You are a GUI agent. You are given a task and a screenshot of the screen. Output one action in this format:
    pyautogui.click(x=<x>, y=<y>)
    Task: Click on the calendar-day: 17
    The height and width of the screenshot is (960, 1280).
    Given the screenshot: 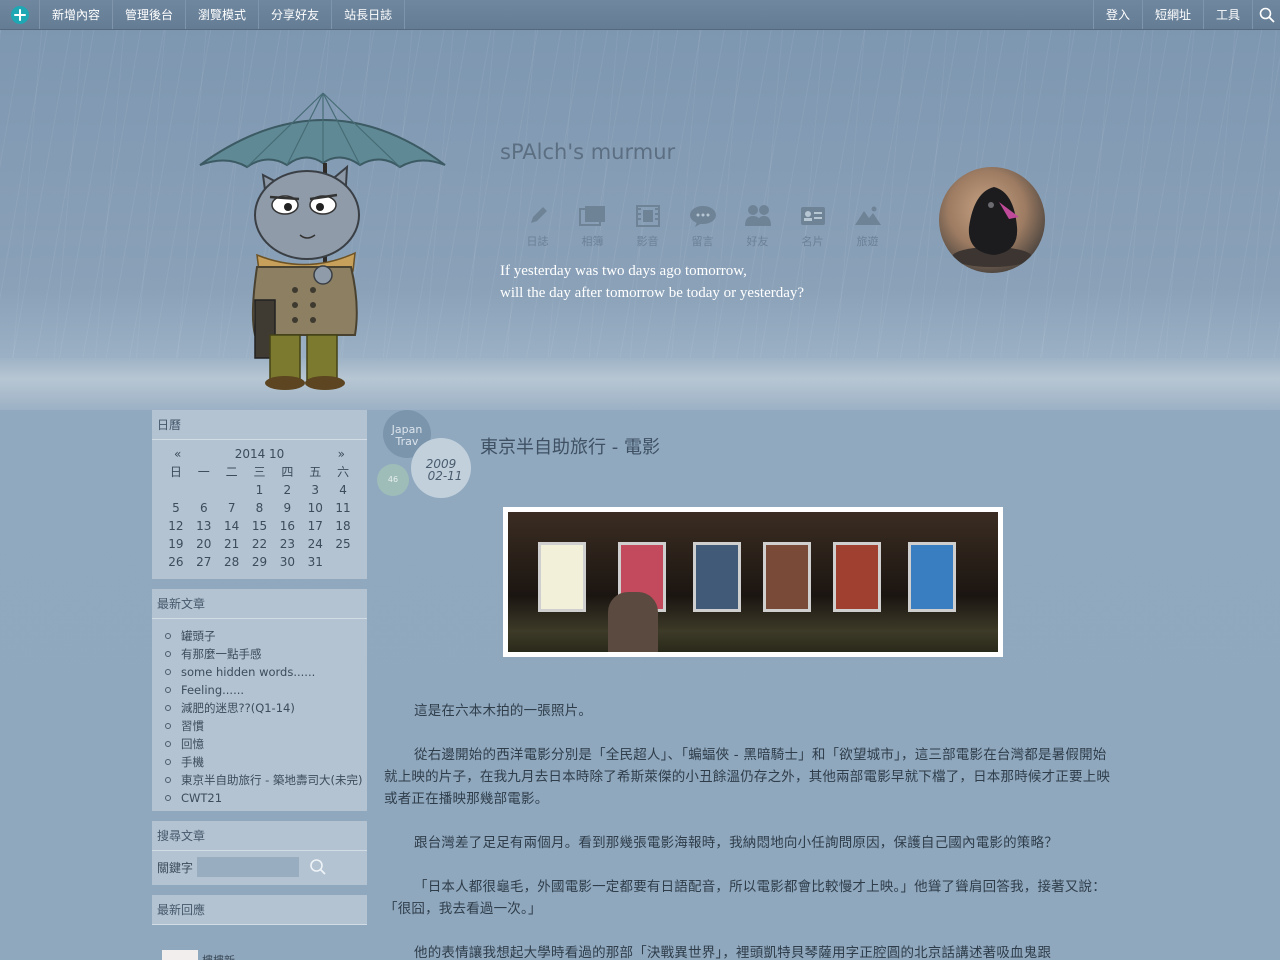 What is the action you would take?
    pyautogui.click(x=315, y=526)
    